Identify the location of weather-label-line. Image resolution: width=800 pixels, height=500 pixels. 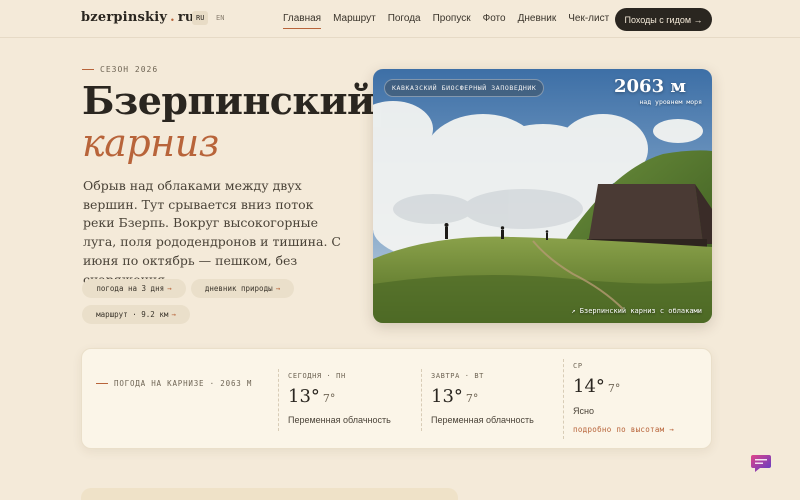
(102, 383).